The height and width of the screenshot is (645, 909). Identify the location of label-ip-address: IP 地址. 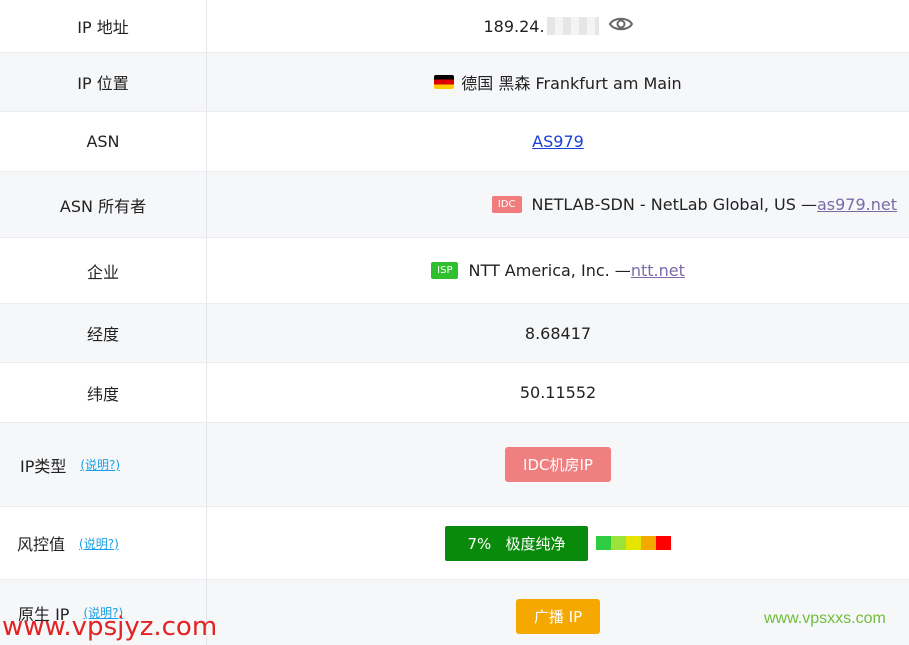
(103, 26).